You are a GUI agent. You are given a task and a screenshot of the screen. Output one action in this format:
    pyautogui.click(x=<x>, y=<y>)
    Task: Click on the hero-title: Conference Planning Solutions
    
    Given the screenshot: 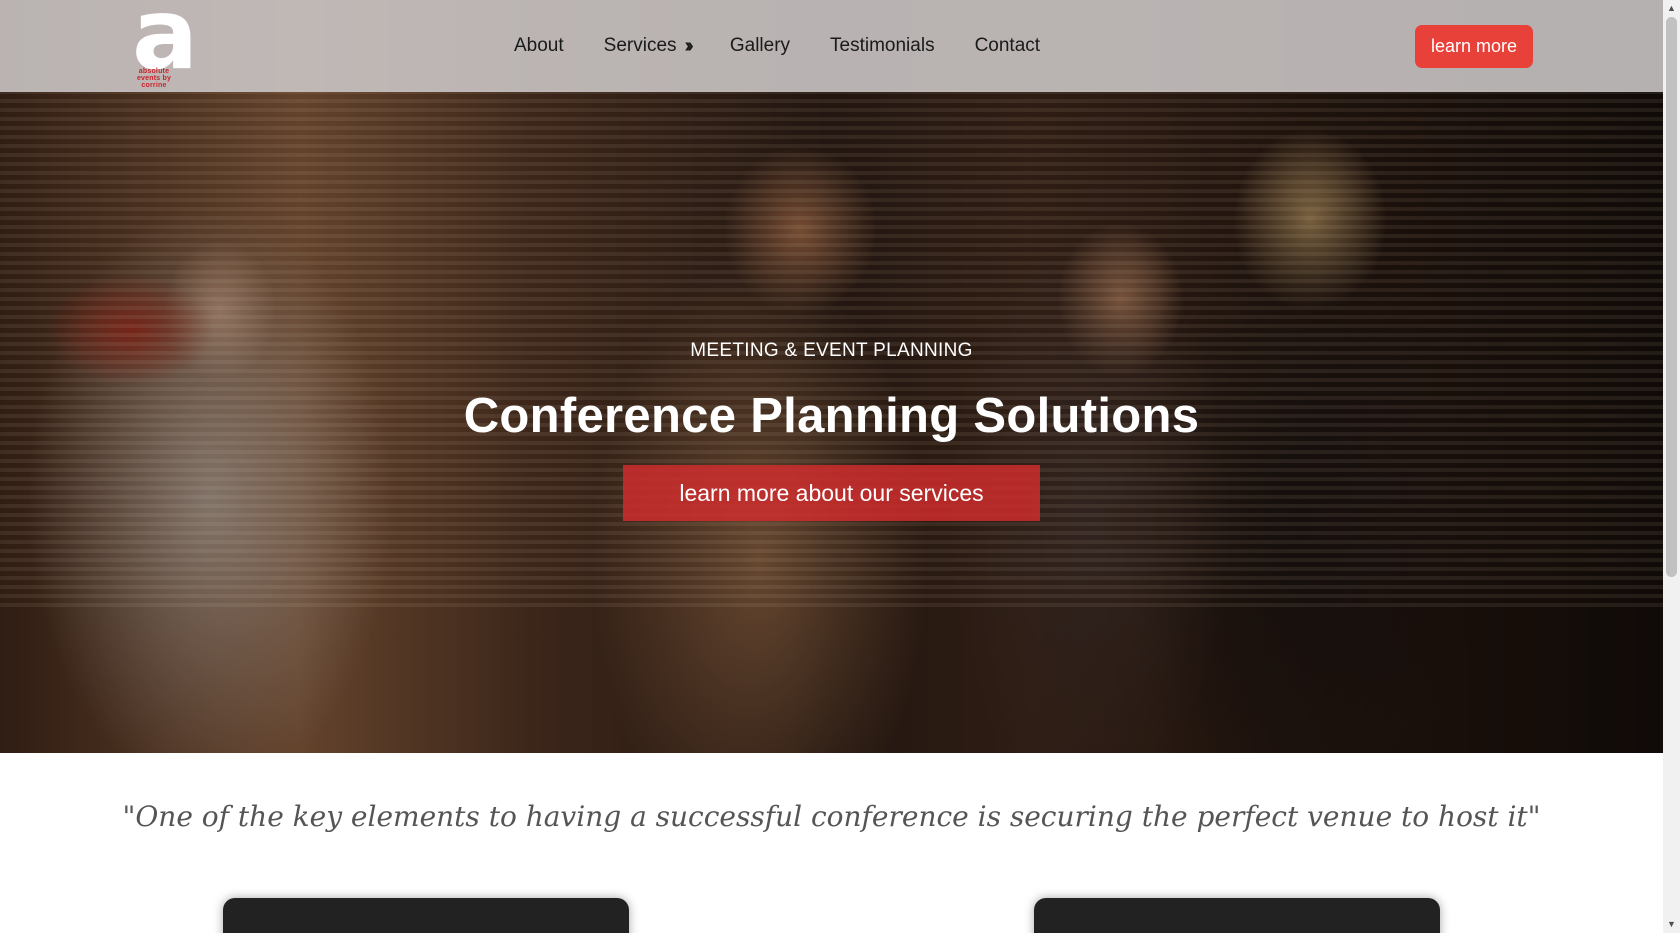 What is the action you would take?
    pyautogui.click(x=831, y=416)
    